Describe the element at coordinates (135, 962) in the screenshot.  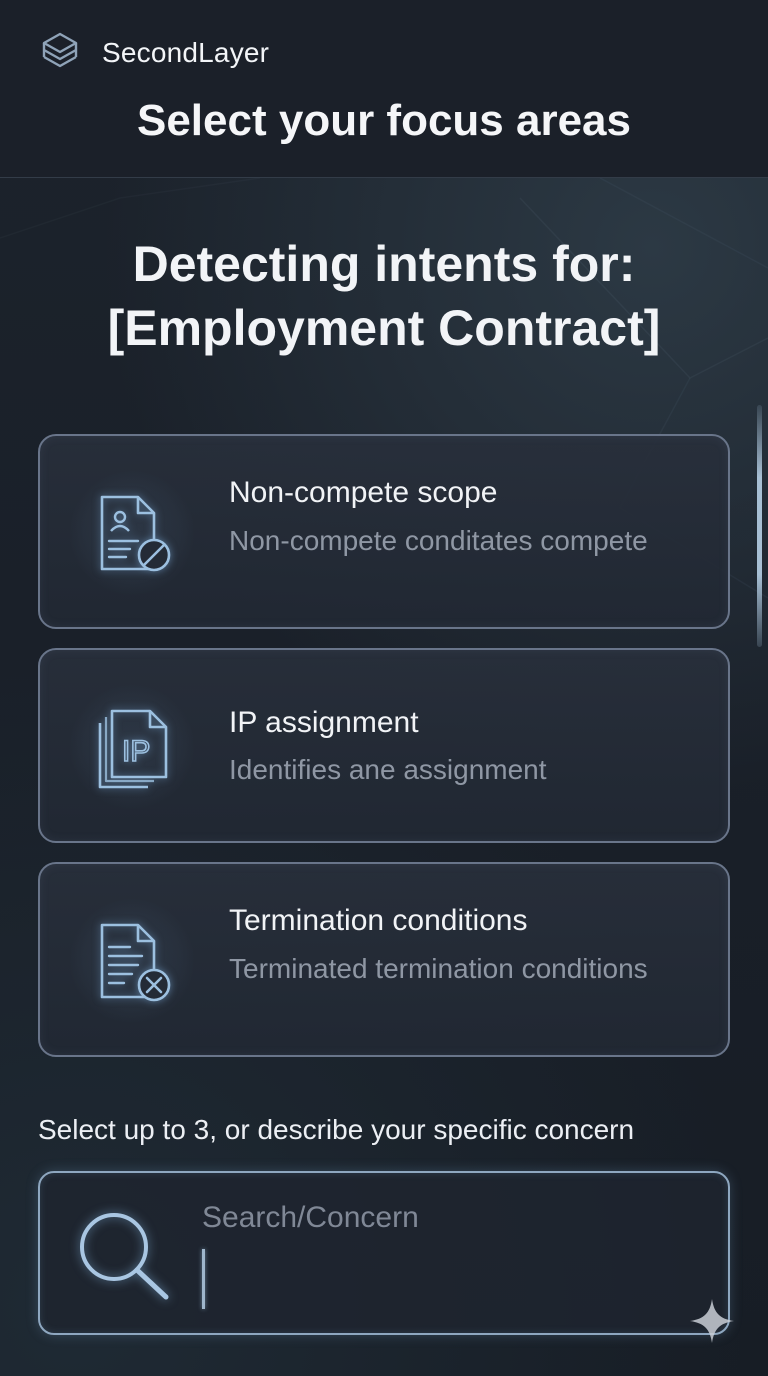
I see `document-cancel-icon` at that location.